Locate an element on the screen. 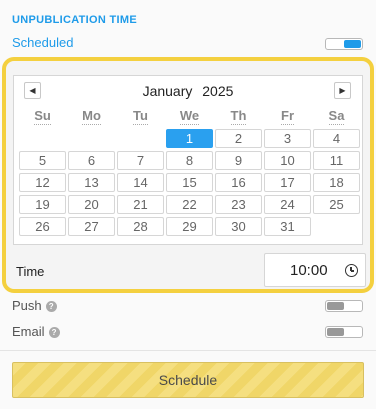 This screenshot has width=376, height=409. email-option: Email? is located at coordinates (36, 331).